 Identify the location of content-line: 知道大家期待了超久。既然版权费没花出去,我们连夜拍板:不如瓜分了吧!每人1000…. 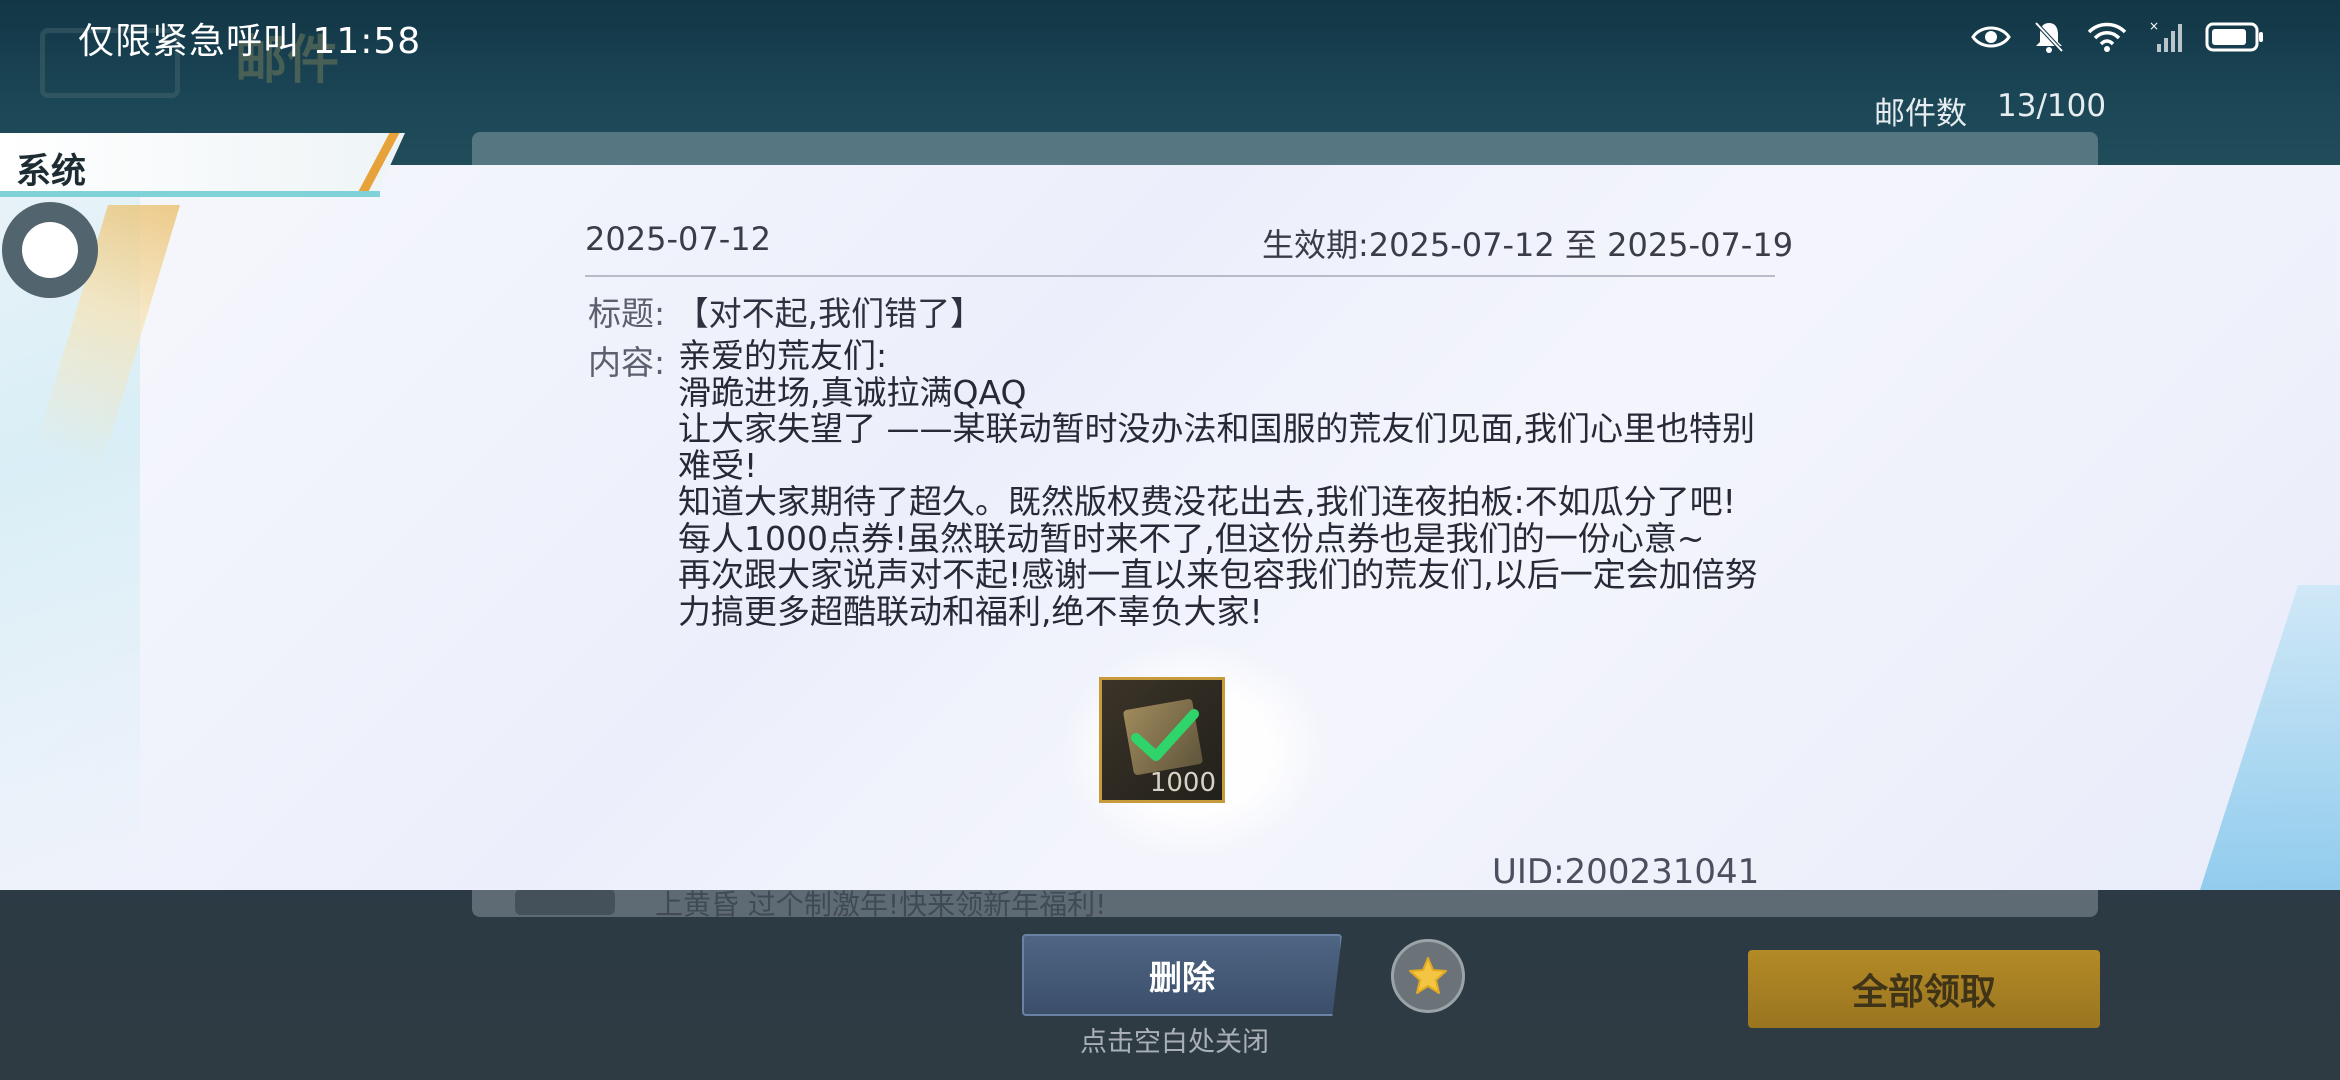
(1207, 520).